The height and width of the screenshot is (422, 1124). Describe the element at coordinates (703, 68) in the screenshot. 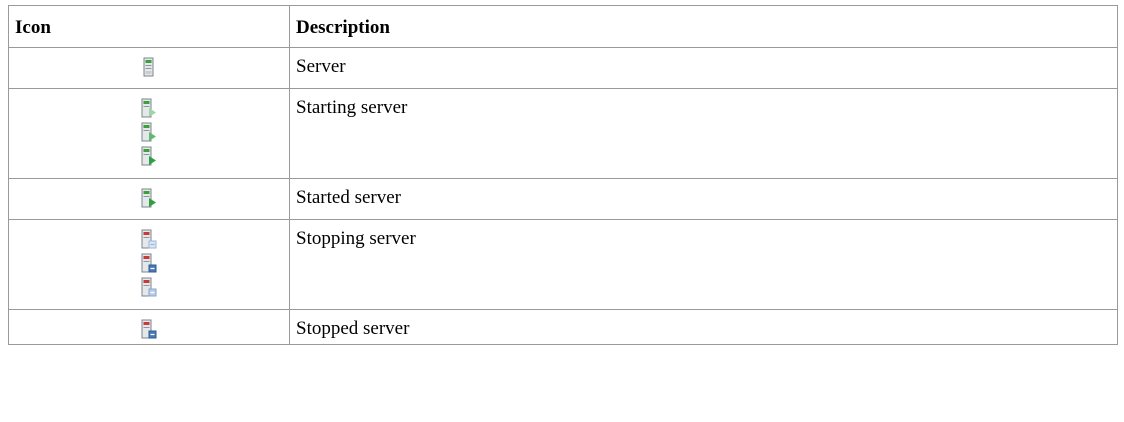

I see `description-cell: Server` at that location.